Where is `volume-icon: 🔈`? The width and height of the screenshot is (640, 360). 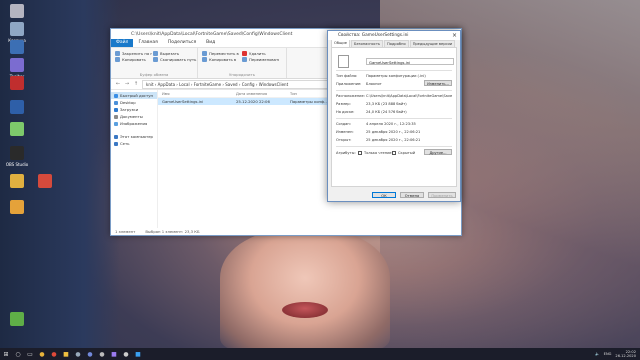 volume-icon: 🔈 is located at coordinates (597, 354).